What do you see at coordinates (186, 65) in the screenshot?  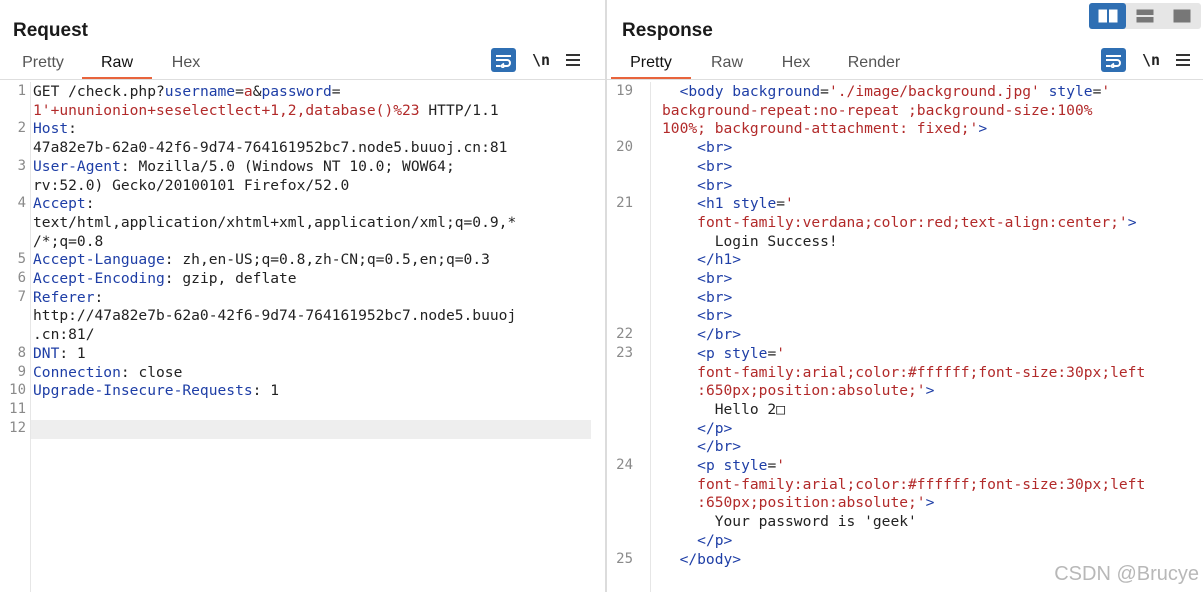 I see `request-tab-hex: Hex` at bounding box center [186, 65].